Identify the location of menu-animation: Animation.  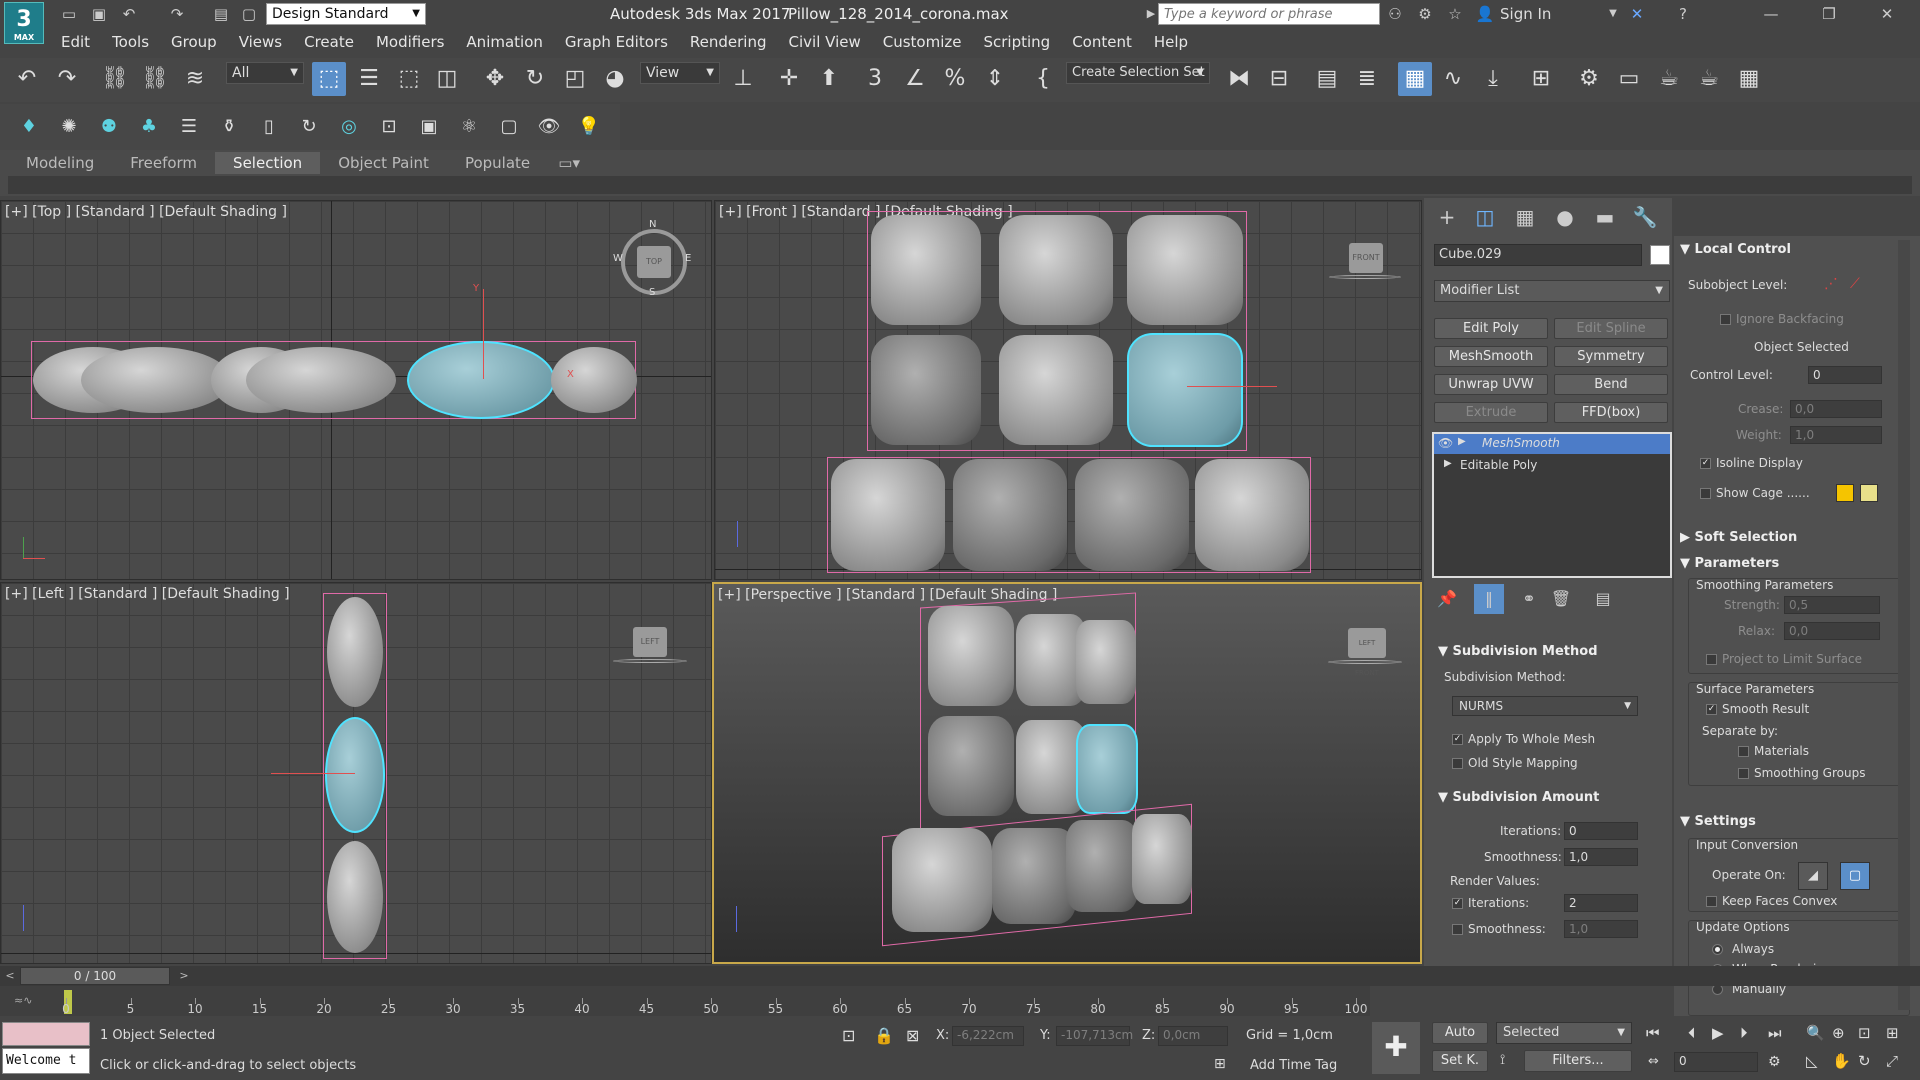
(504, 42).